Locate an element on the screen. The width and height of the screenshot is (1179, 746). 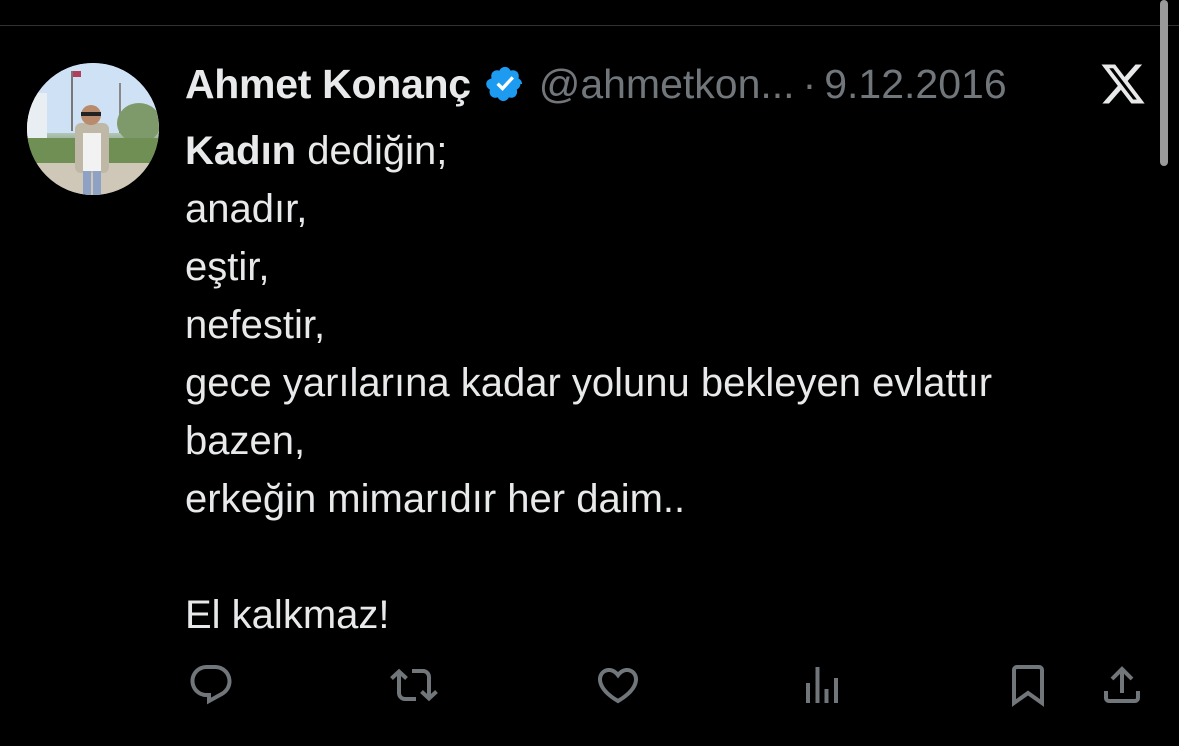
like-button is located at coordinates (618, 685).